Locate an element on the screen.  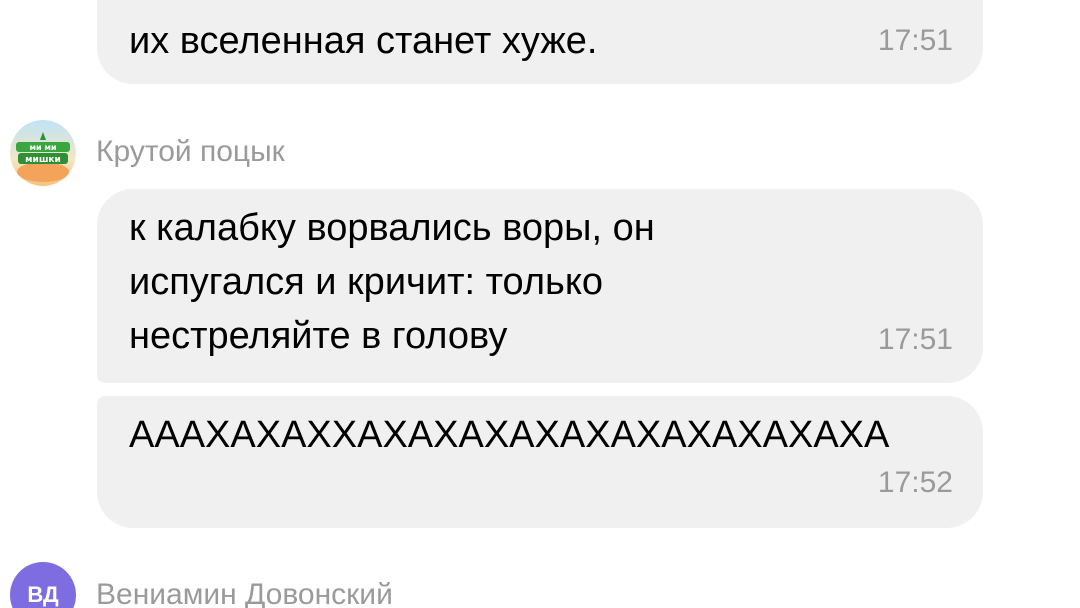
svg-text: мишки is located at coordinates (43, 160).